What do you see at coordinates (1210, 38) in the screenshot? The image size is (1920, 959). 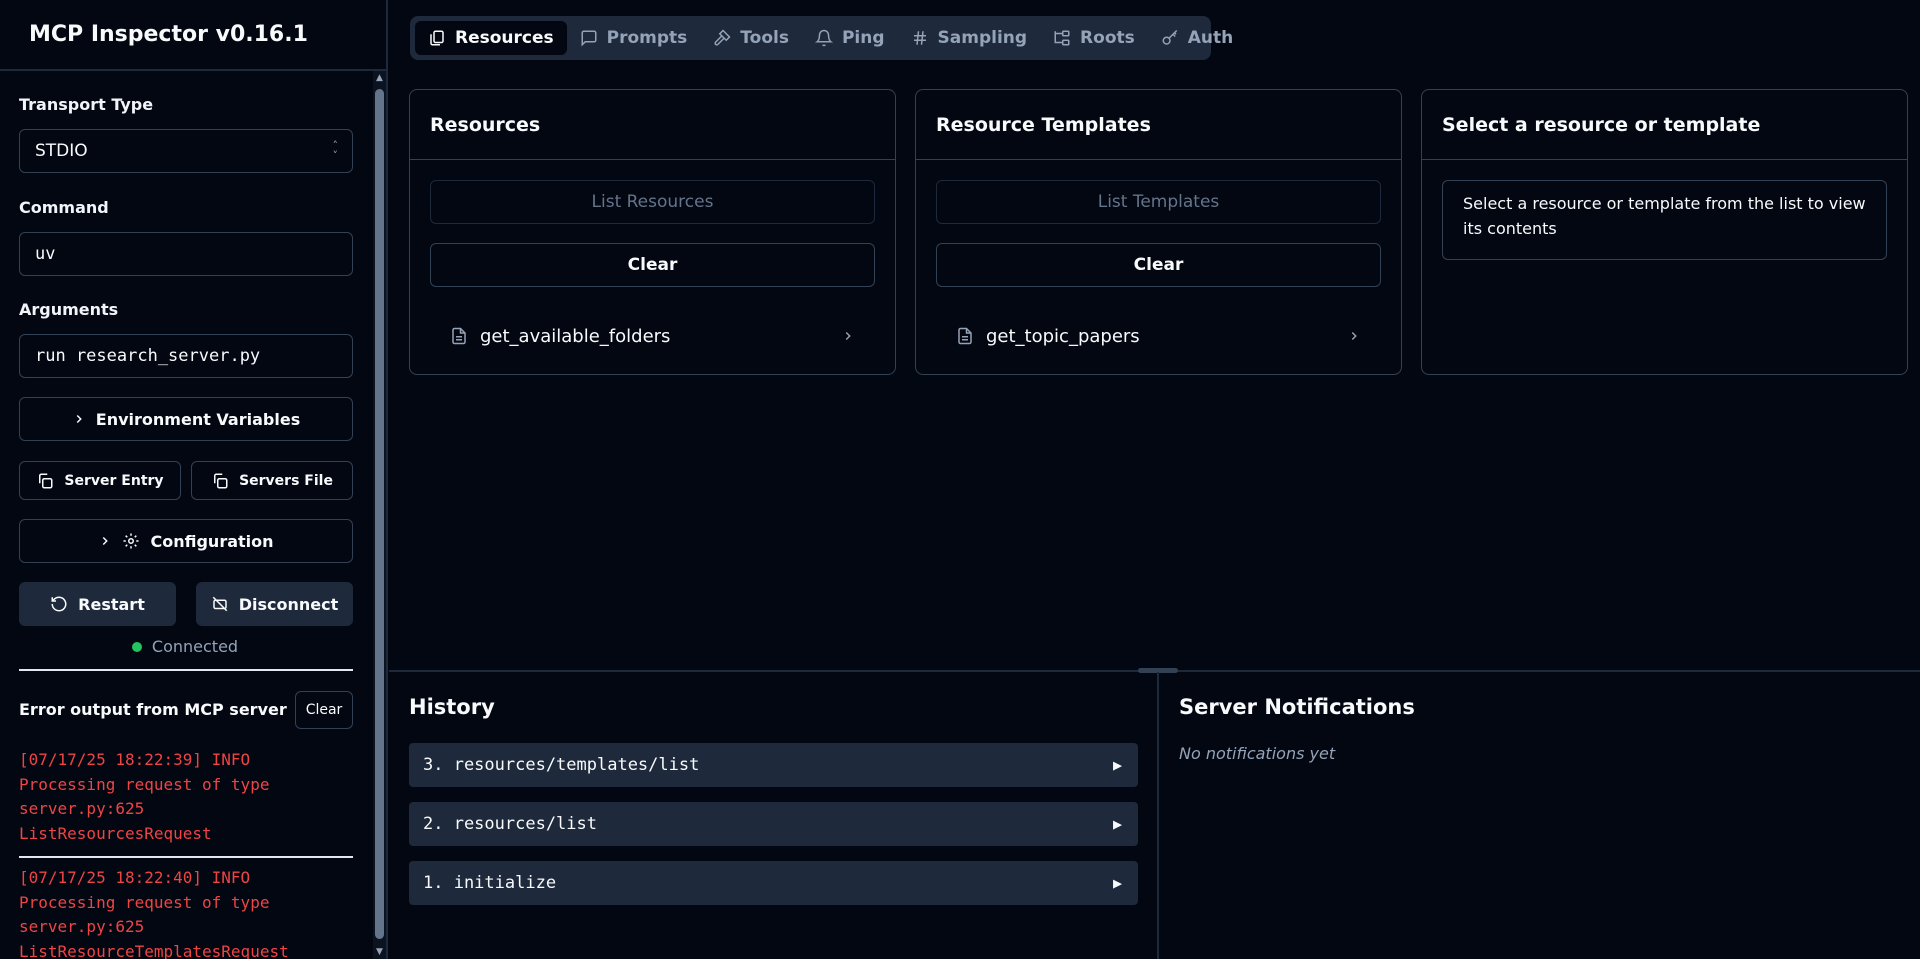 I see `tab-label: Auth` at bounding box center [1210, 38].